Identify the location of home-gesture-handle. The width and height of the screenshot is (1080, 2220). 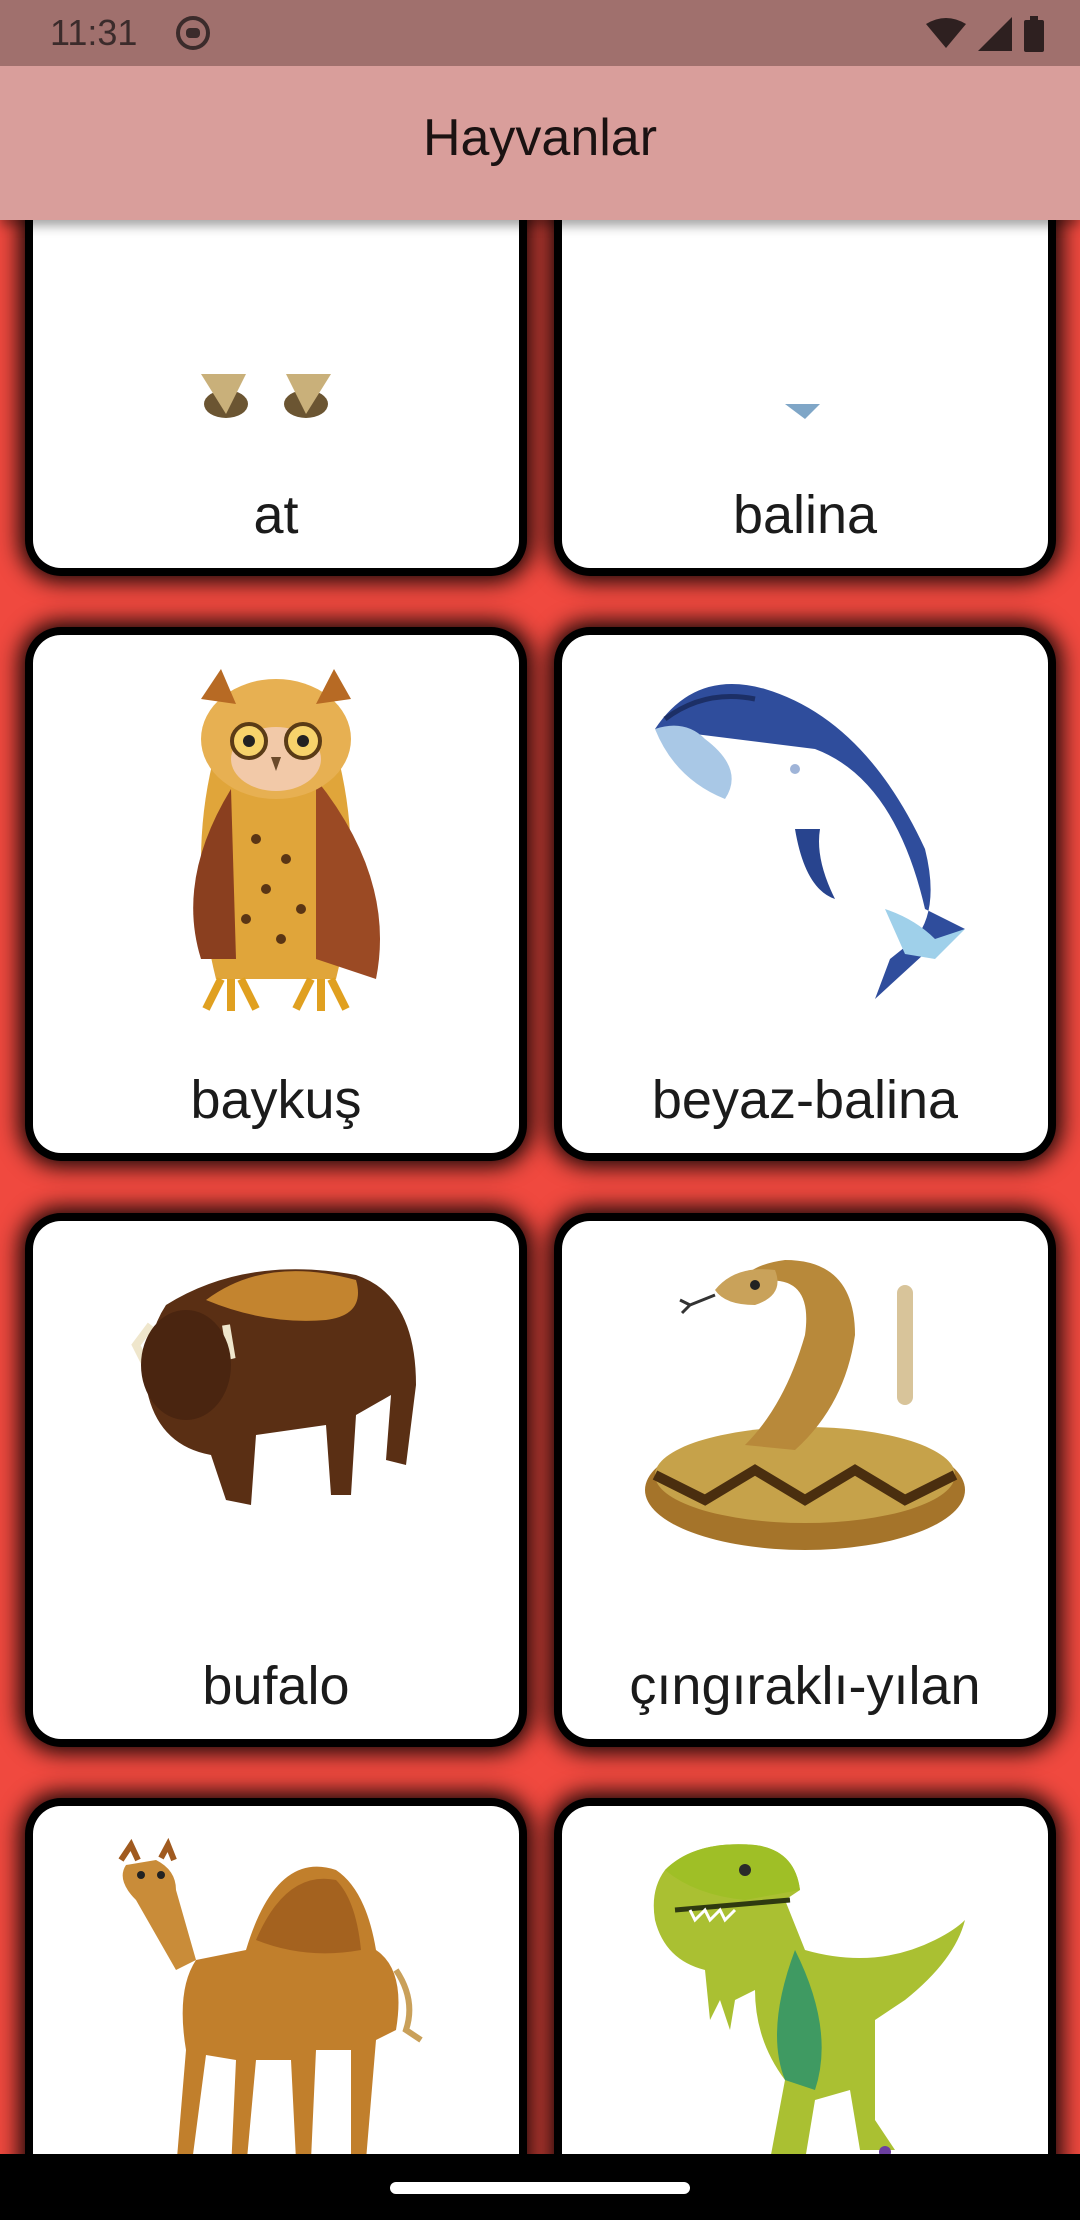
(540, 2188).